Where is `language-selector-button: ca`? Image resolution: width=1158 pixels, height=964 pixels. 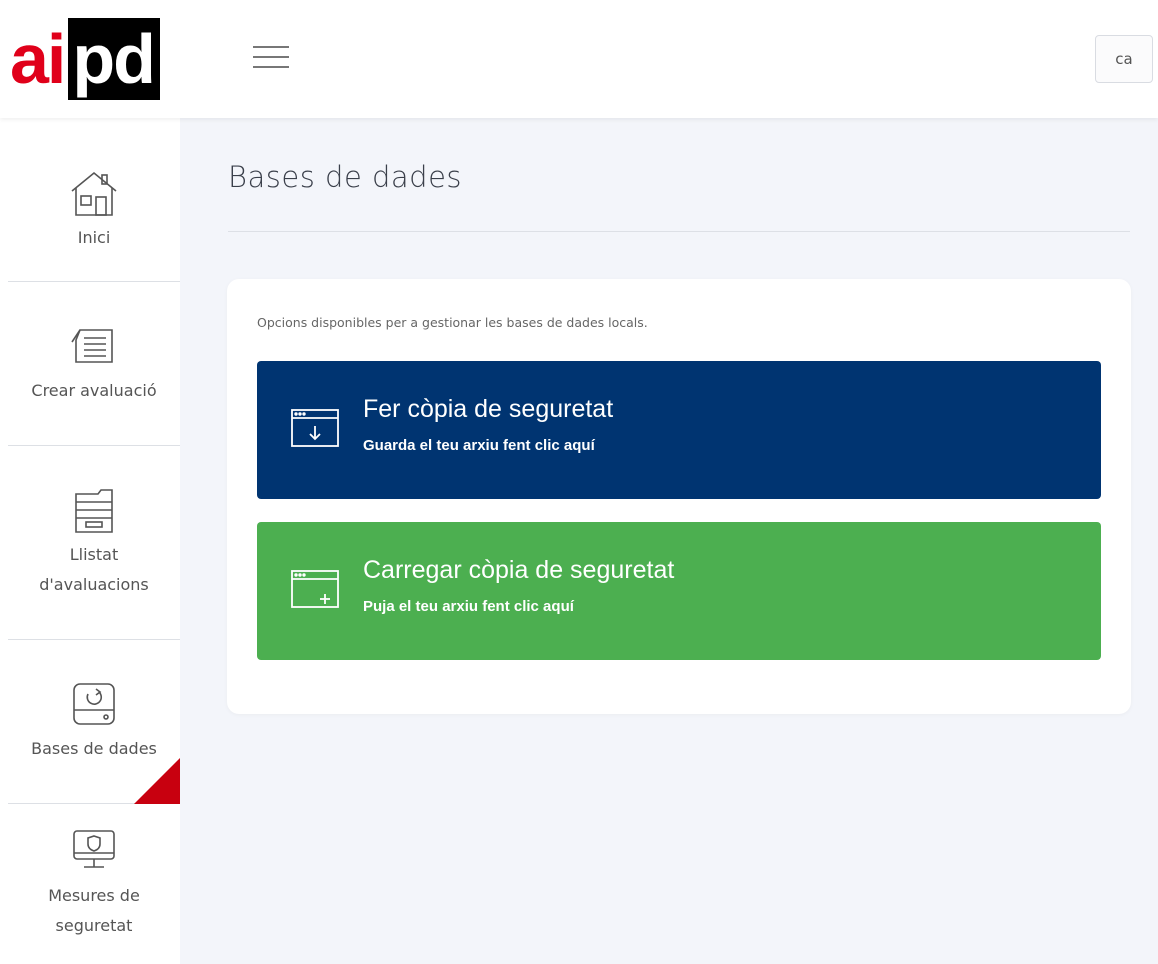 language-selector-button: ca is located at coordinates (1124, 59).